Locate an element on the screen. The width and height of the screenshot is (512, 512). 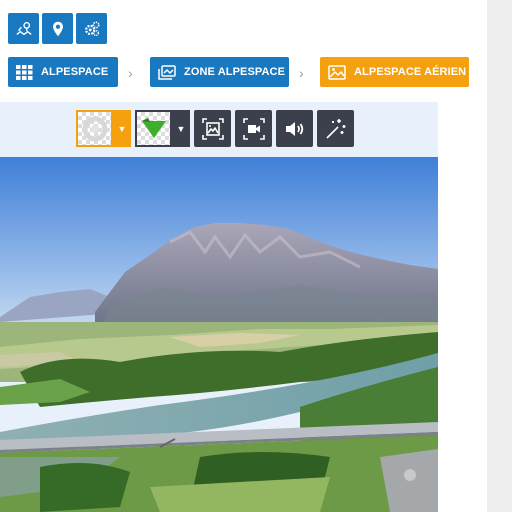
image-icon is located at coordinates (337, 72).